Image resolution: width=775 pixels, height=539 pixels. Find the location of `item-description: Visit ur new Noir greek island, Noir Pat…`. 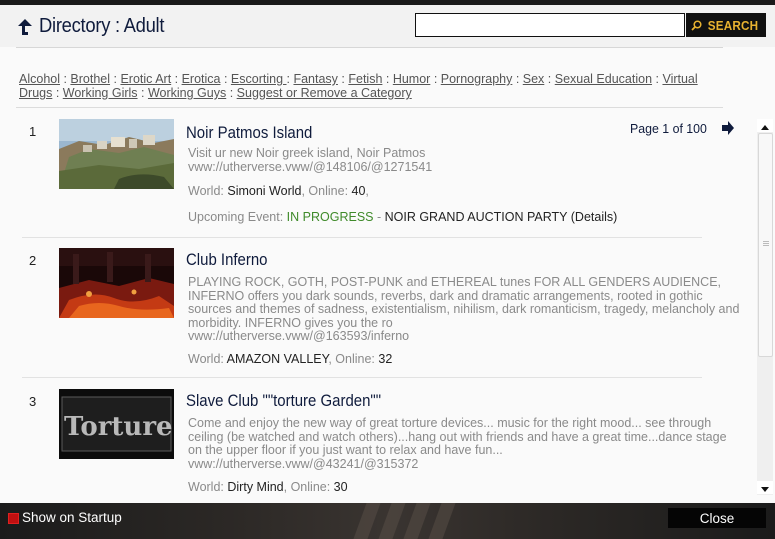

item-description: Visit ur new Noir greek island, Noir Pat… is located at coordinates (465, 160).